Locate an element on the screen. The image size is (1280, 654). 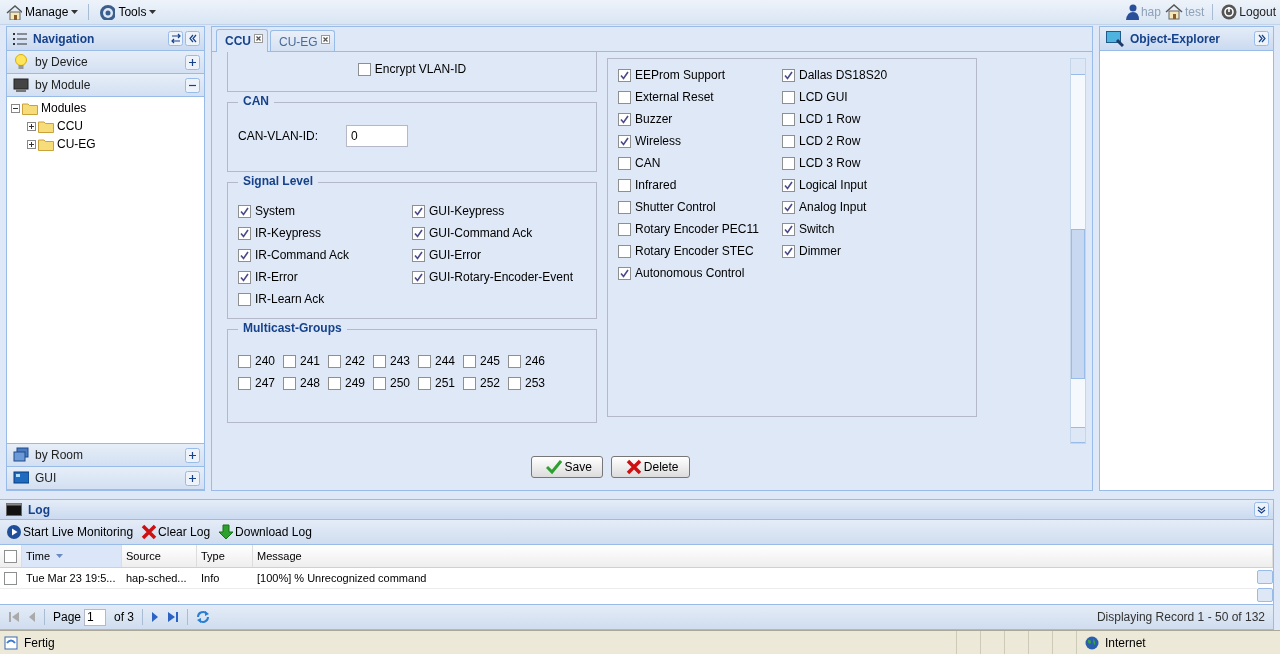
tab: CCU is located at coordinates (242, 40).